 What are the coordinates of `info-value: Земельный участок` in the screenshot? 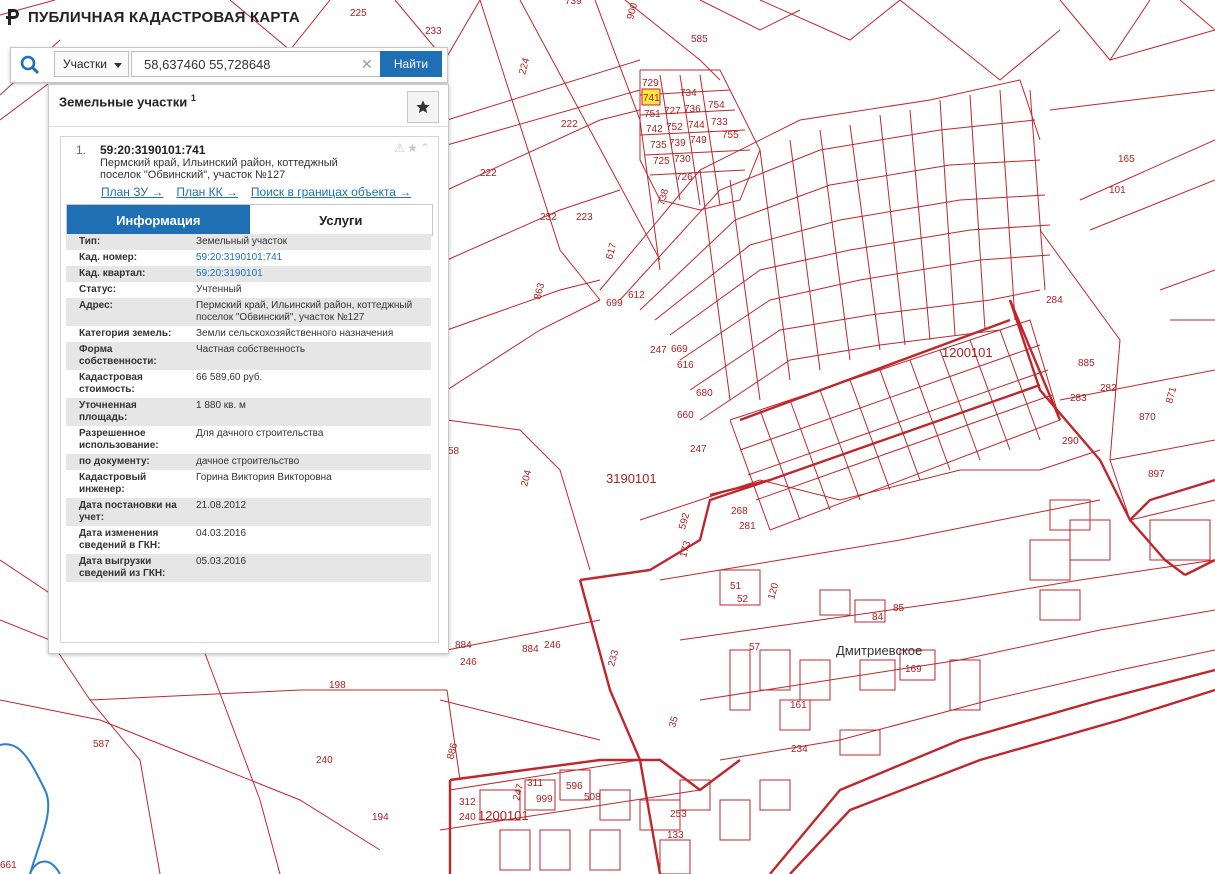 It's located at (310, 242).